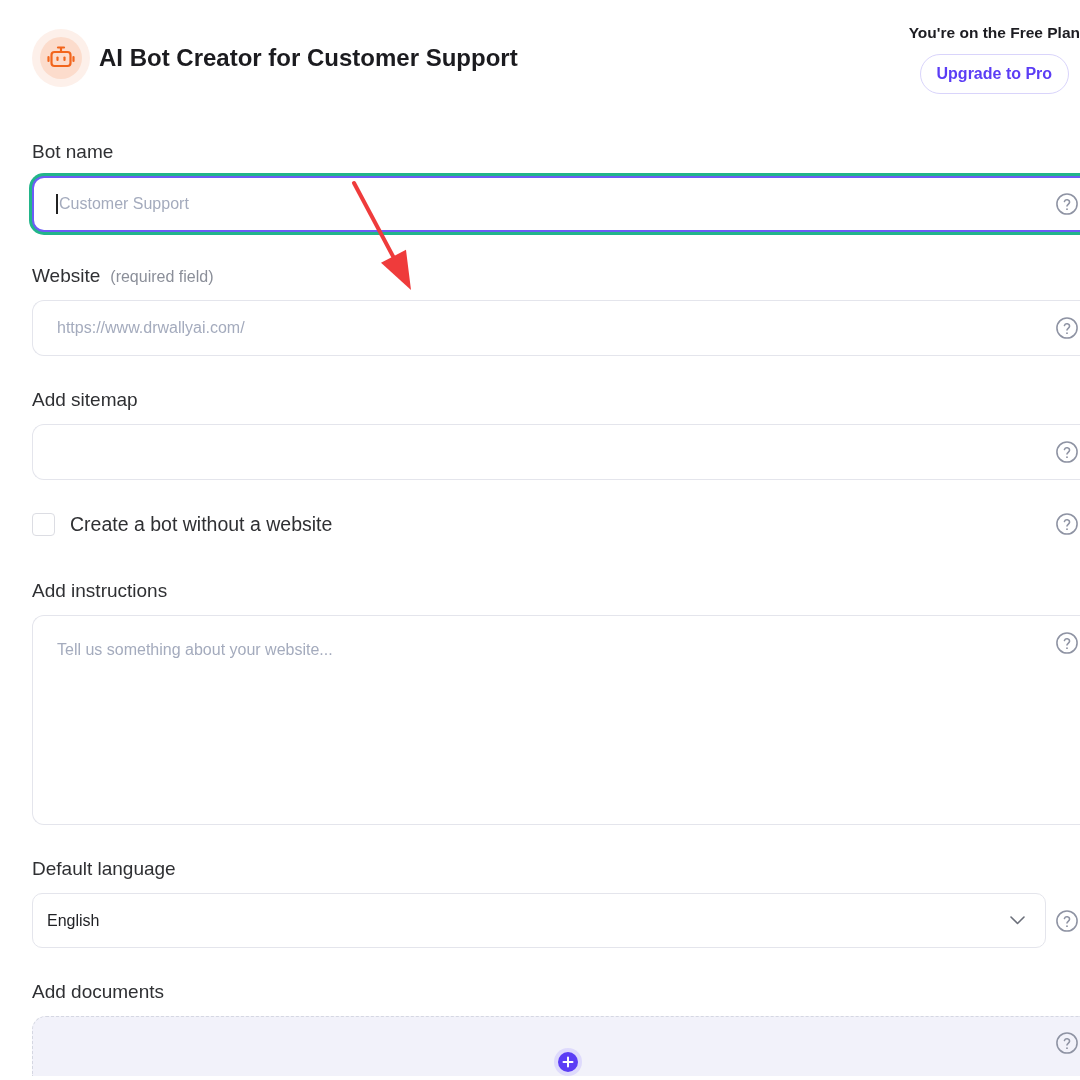 The height and width of the screenshot is (1080, 1080). I want to click on checkbox-label: Create a bot without a website, so click(201, 524).